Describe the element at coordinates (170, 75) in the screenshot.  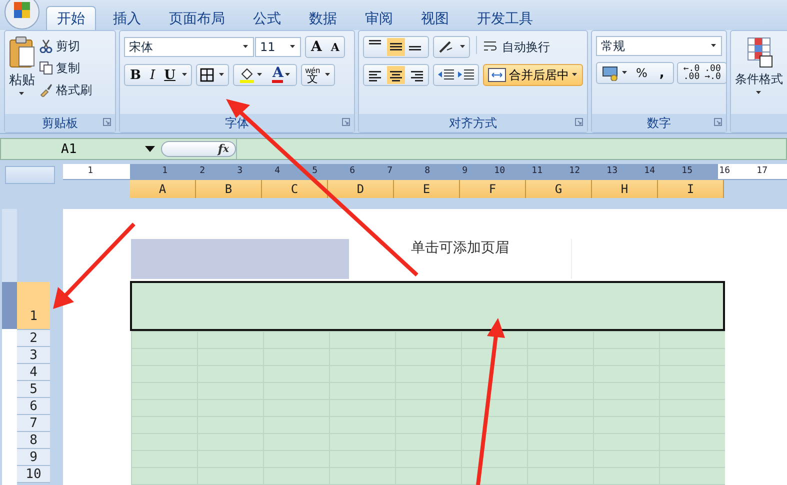
I see `underline-button: U` at that location.